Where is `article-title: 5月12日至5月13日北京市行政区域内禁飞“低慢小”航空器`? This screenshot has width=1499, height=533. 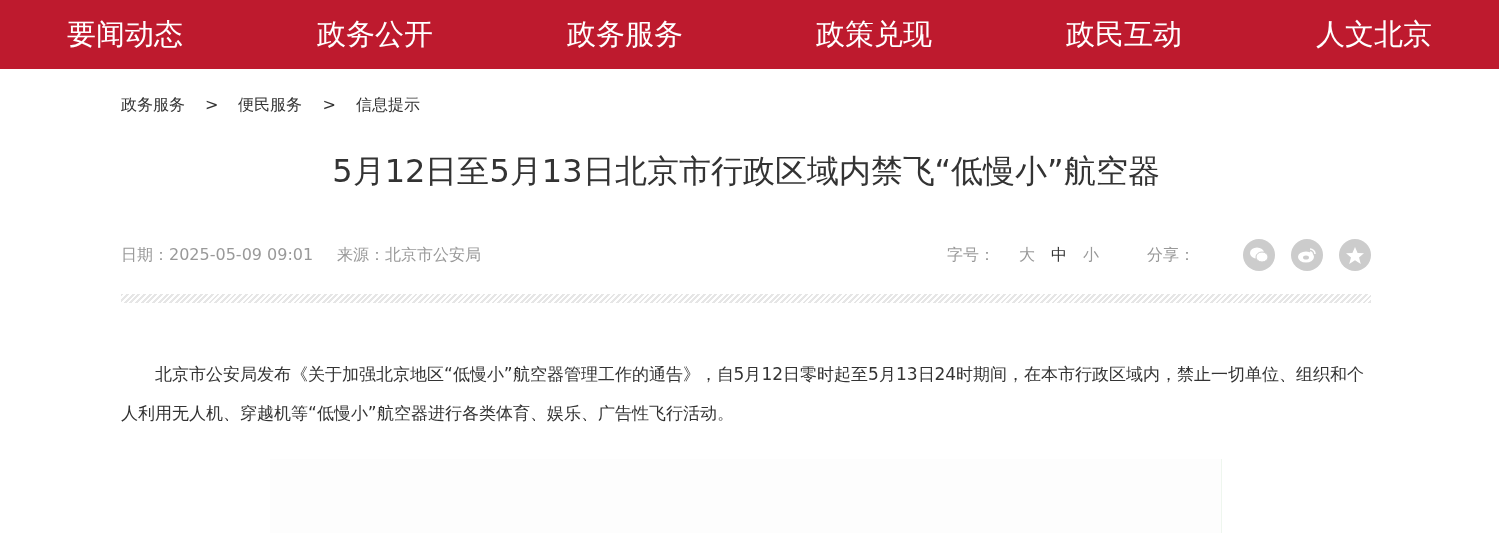 article-title: 5月12日至5月13日北京市行政区域内禁飞“低慢小”航空器 is located at coordinates (746, 171).